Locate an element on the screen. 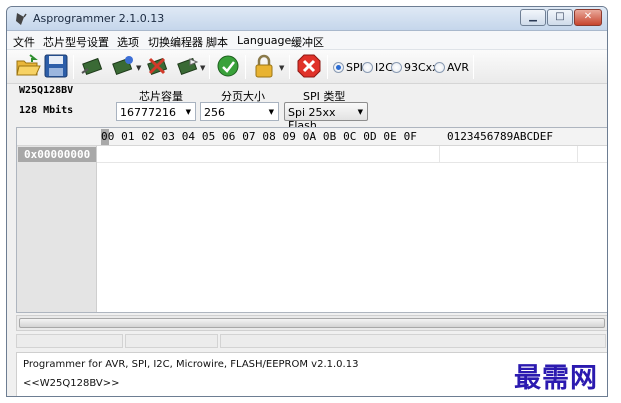 The height and width of the screenshot is (403, 621). row-gridline is located at coordinates (352, 162).